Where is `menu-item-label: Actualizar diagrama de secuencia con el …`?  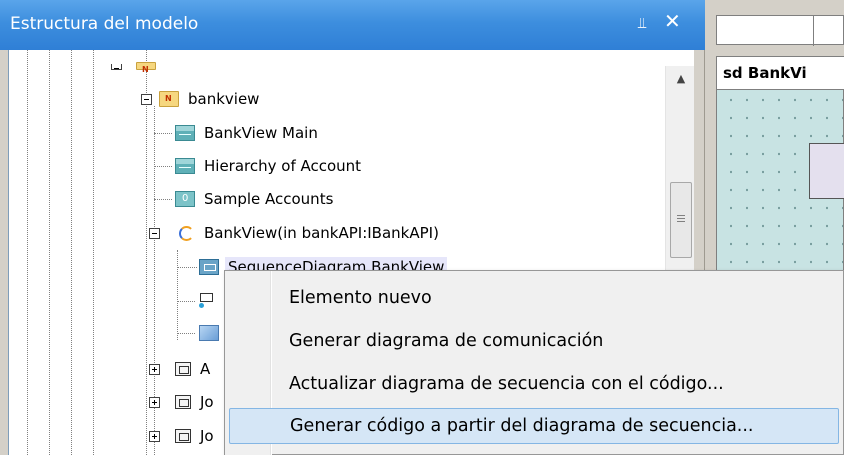 menu-item-label: Actualizar diagrama de secuencia con el … is located at coordinates (506, 384).